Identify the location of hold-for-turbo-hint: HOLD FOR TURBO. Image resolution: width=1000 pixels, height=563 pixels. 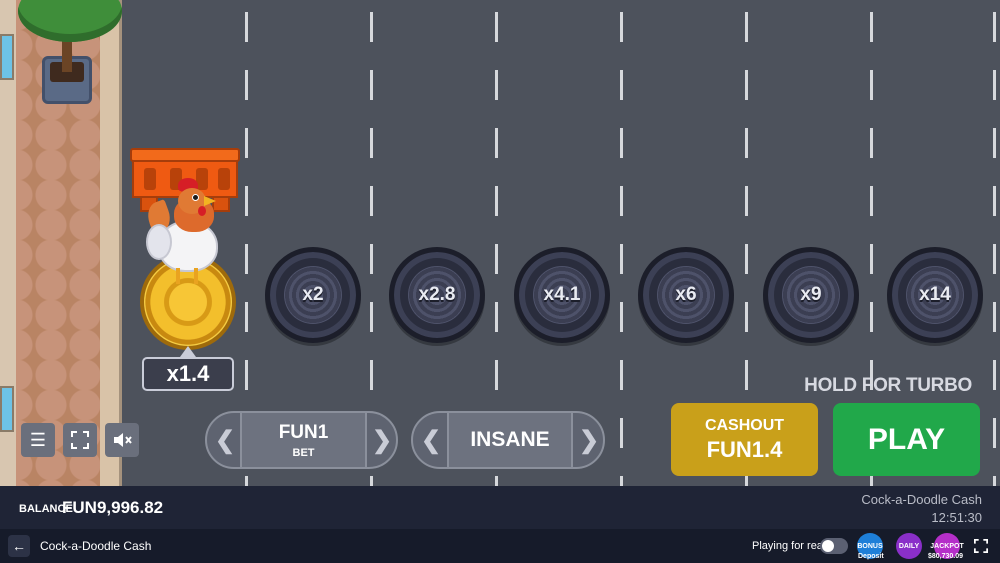
(888, 385).